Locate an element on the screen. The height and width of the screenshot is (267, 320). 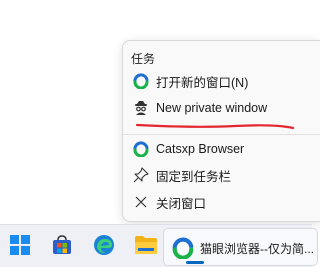
open-new-window-label: 打开新的窗口(N) is located at coordinates (202, 82).